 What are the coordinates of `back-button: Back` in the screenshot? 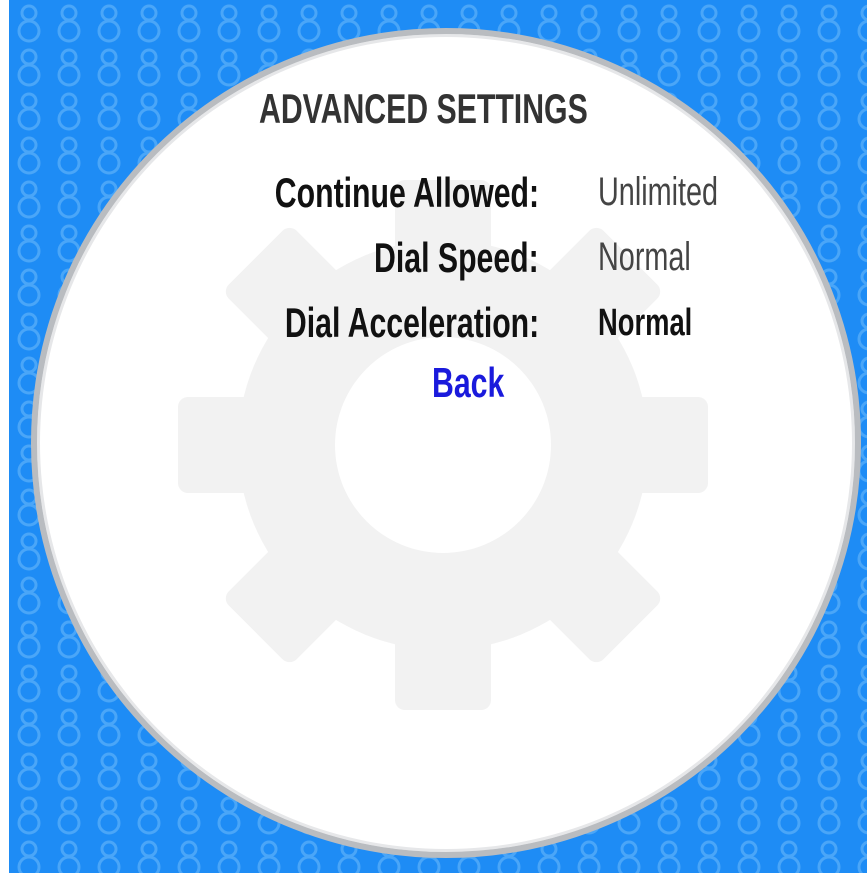 It's located at (468, 383).